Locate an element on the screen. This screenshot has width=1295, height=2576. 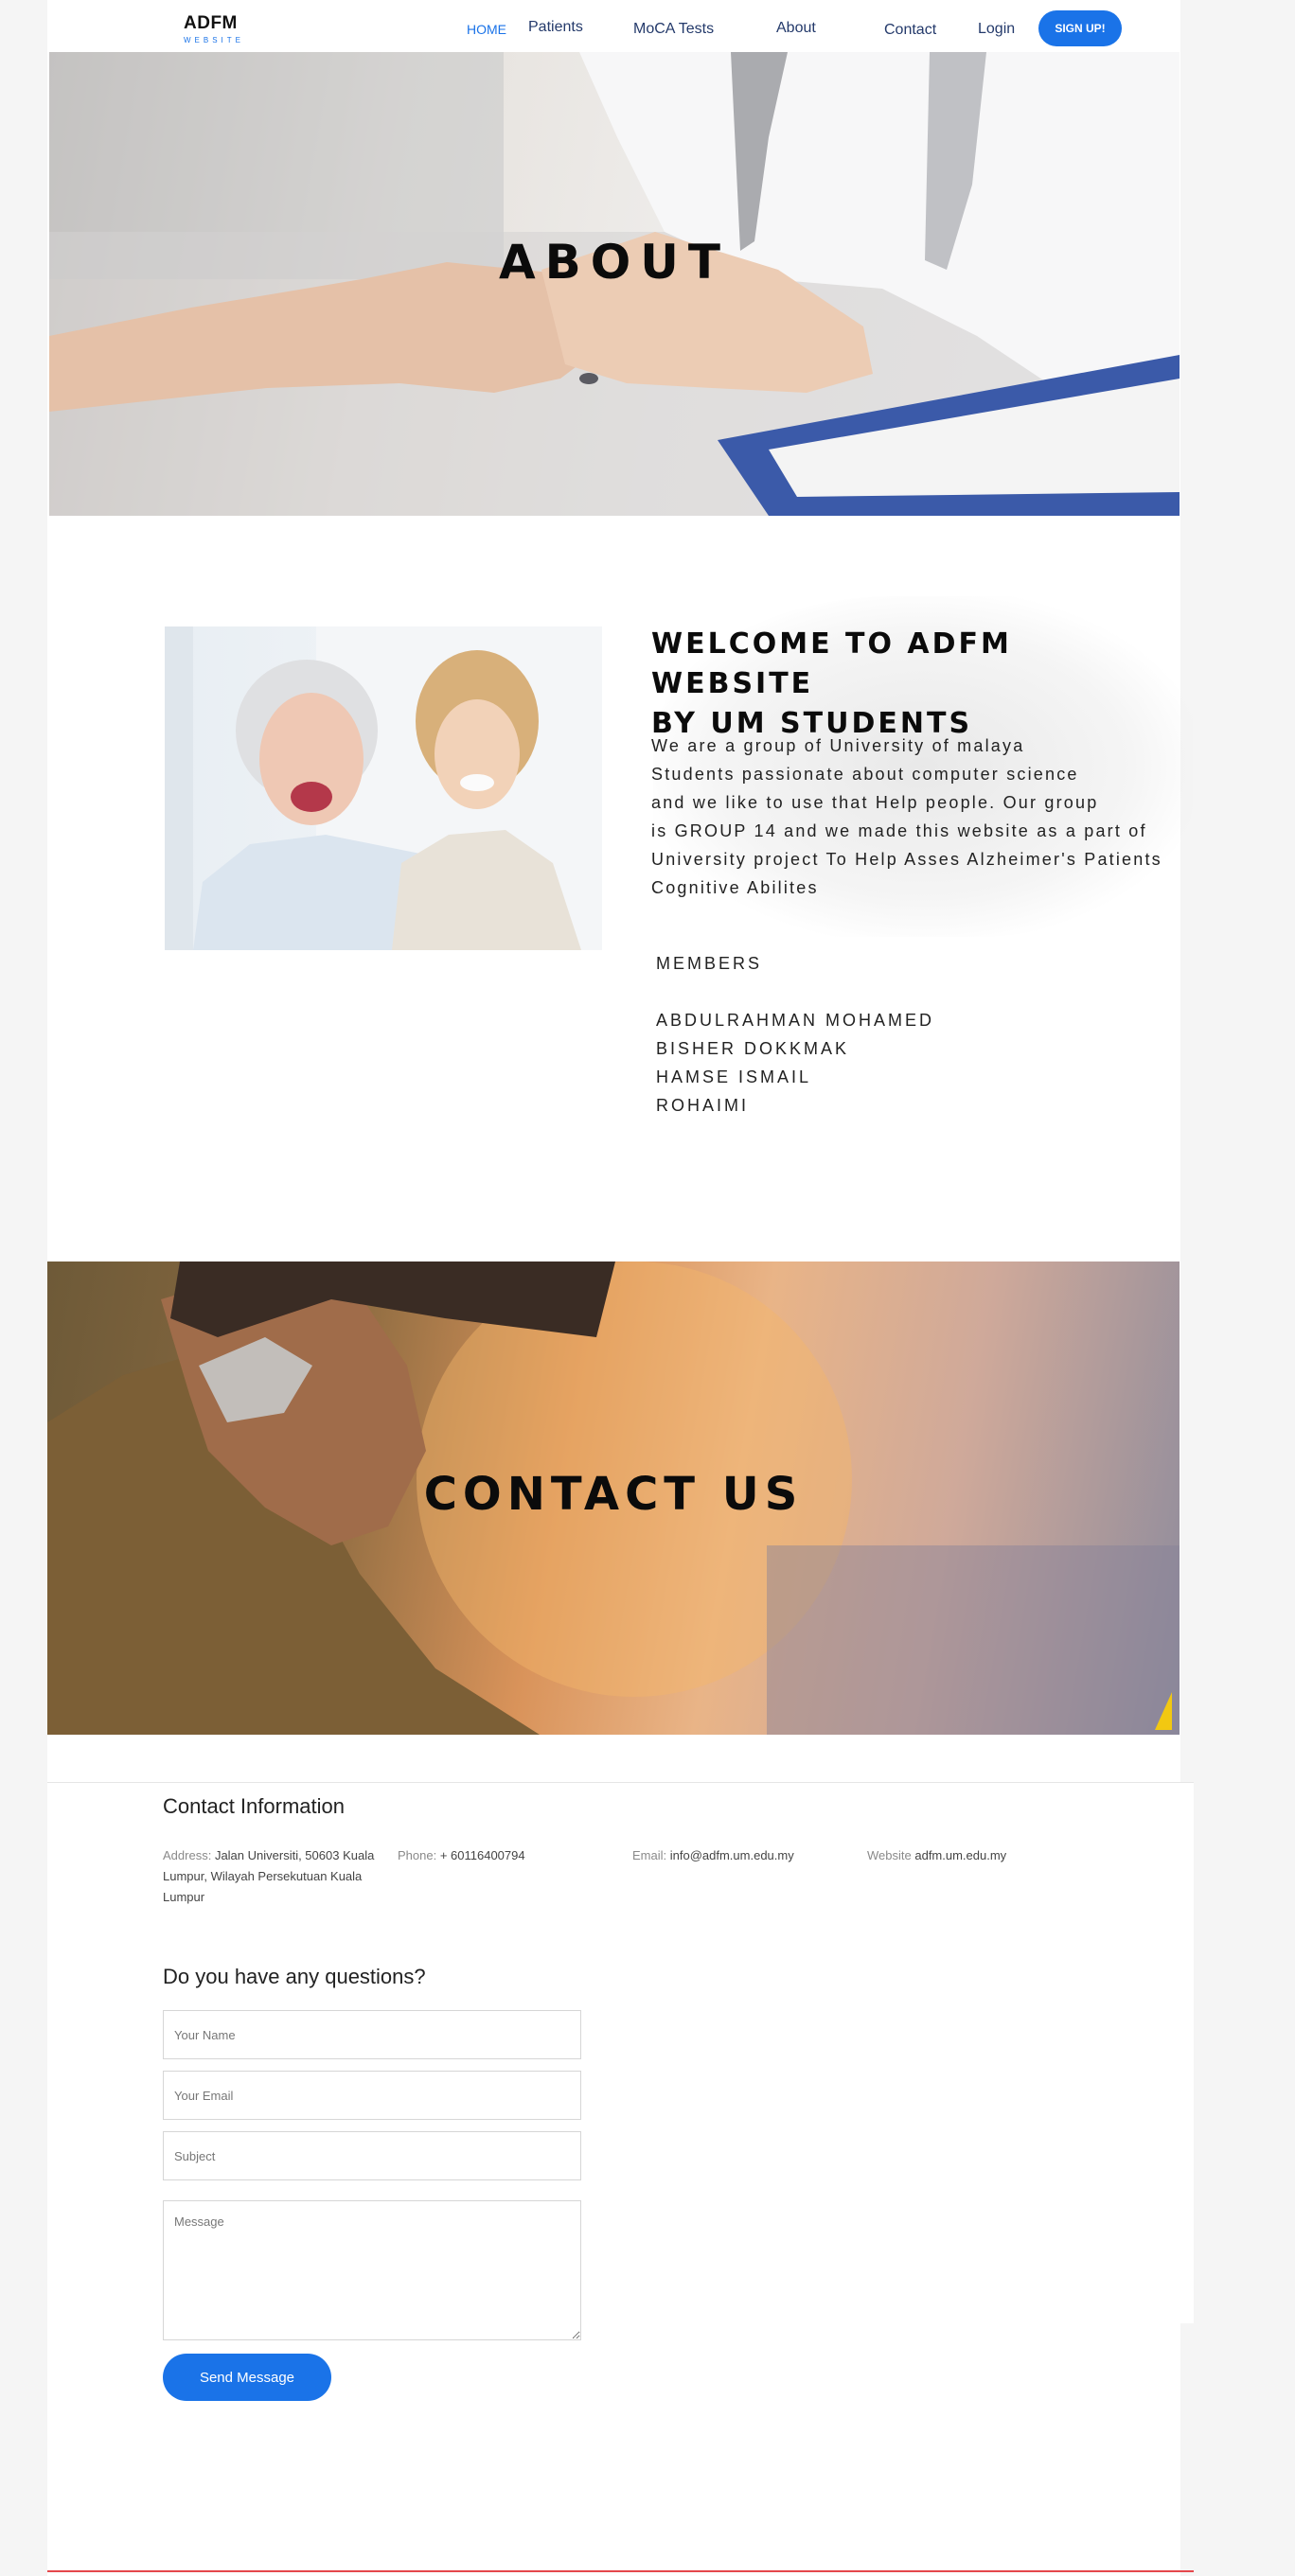
nav-home: HOME is located at coordinates (486, 29).